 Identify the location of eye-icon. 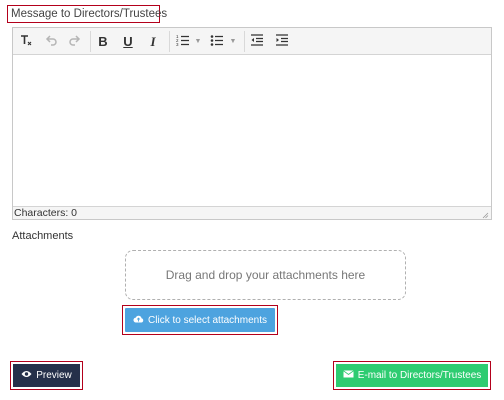
(26, 375).